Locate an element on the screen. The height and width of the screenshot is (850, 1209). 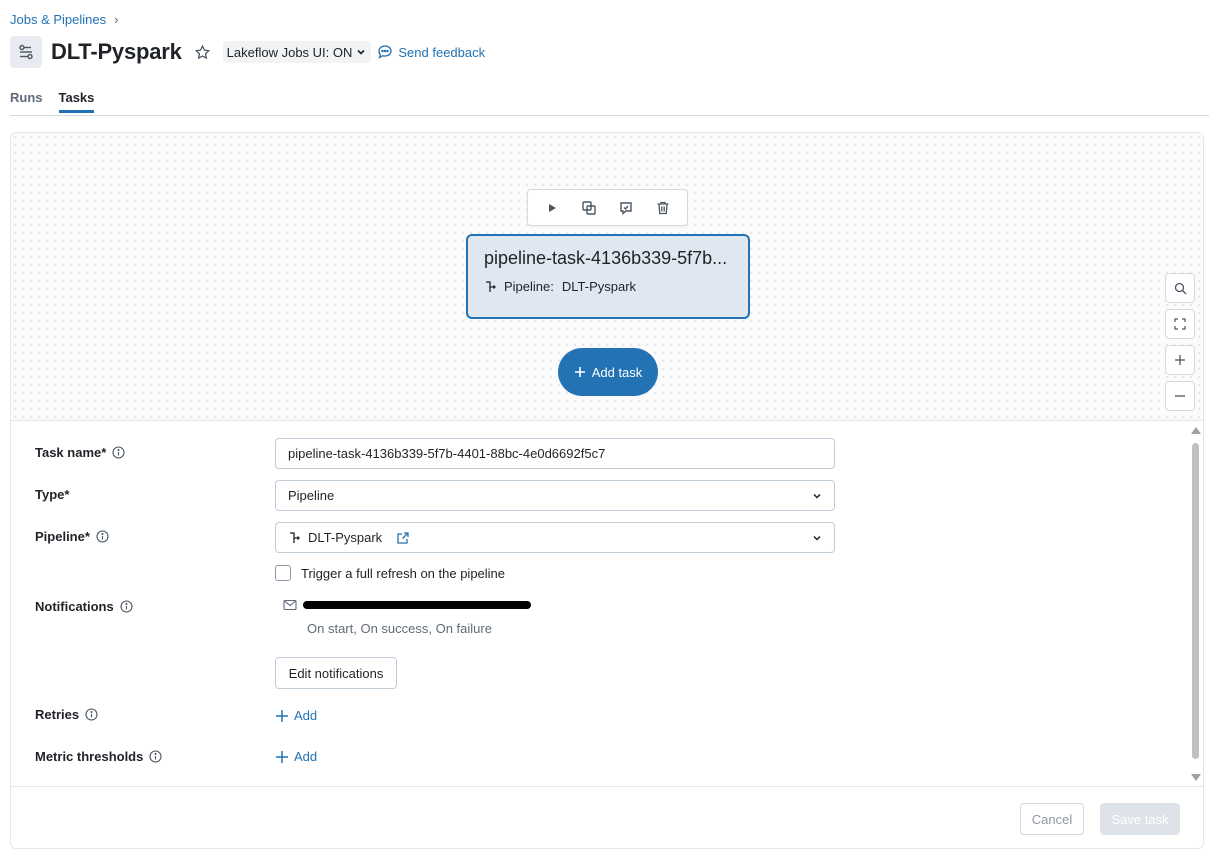
add-metric-threshold-label: Add is located at coordinates (306, 756).